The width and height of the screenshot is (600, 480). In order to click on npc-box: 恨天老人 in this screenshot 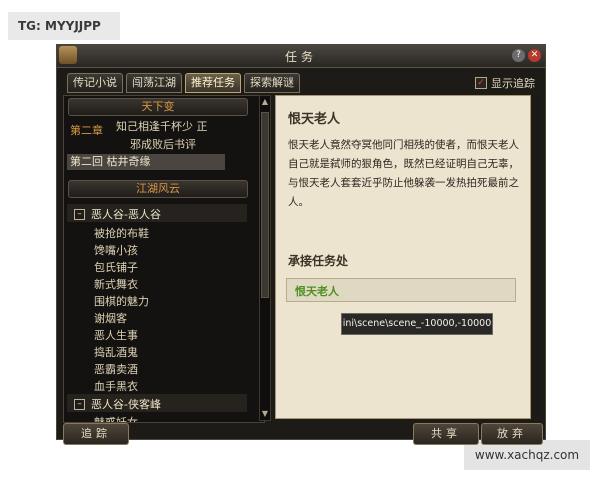, I will do `click(401, 290)`.